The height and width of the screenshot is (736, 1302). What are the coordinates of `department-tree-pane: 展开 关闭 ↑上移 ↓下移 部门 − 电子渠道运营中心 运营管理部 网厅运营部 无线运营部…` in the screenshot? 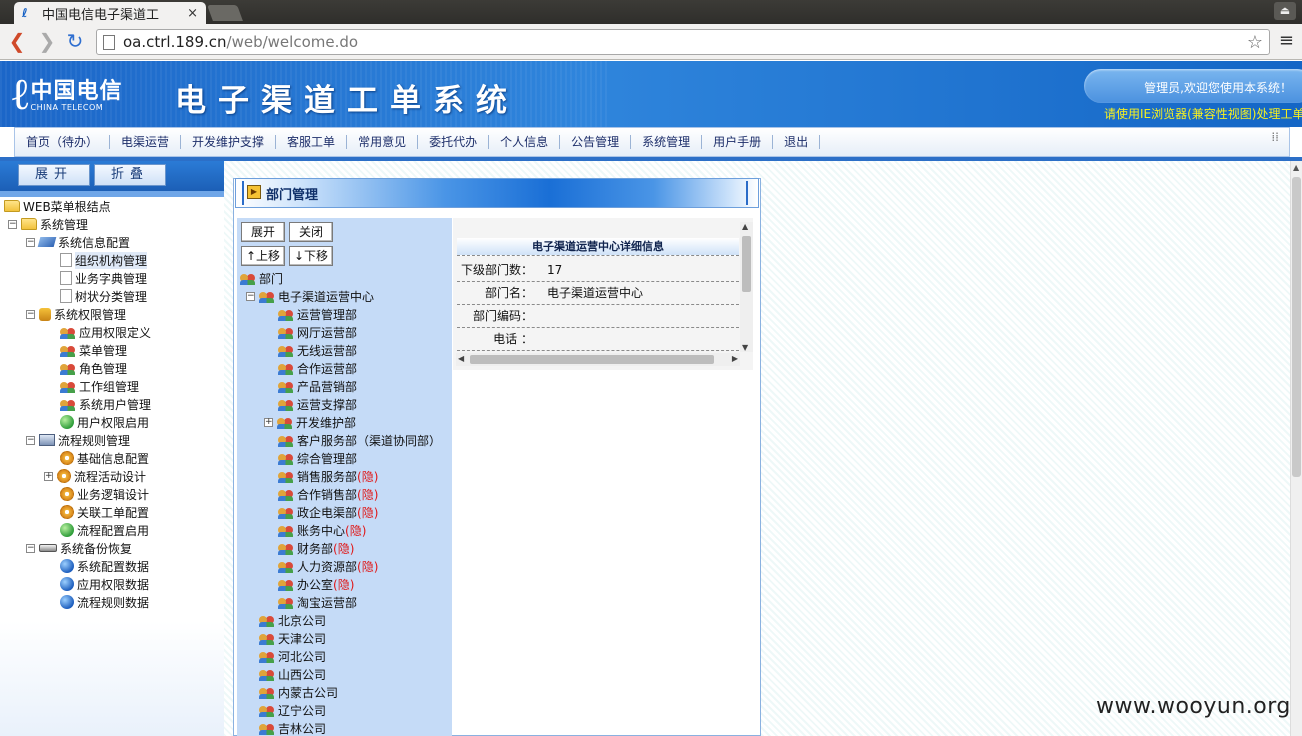 It's located at (344, 477).